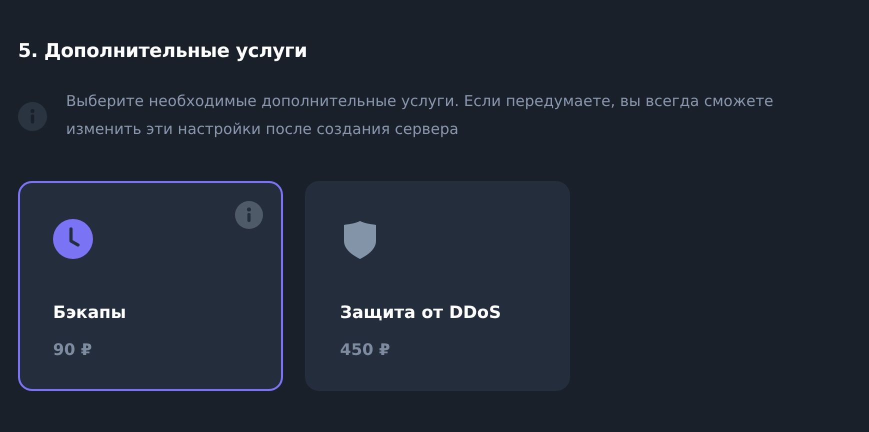 The height and width of the screenshot is (432, 869). What do you see at coordinates (421, 313) in the screenshot?
I see `service-name: Защита от DDoS` at bounding box center [421, 313].